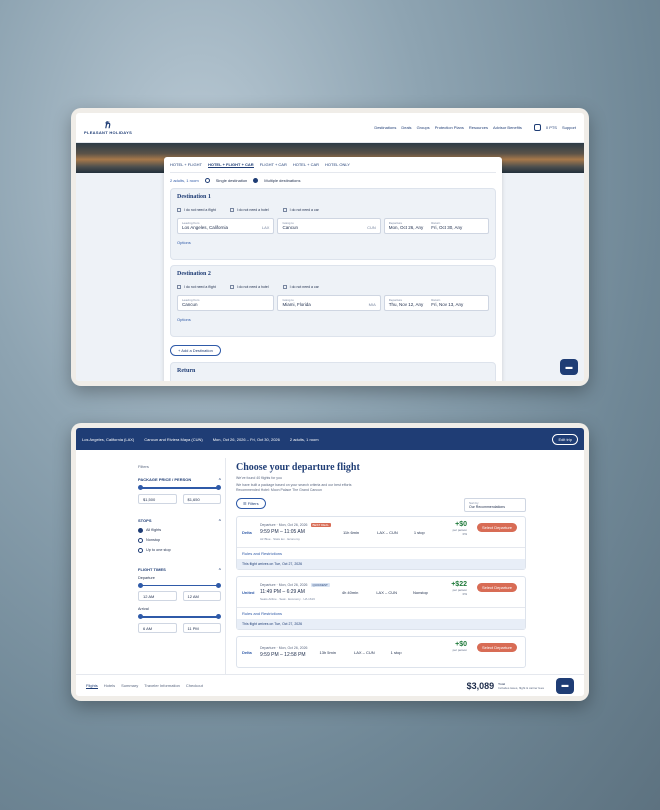 The height and width of the screenshot is (810, 660). I want to click on dest1-no-flight: I do not need a flight, so click(196, 210).